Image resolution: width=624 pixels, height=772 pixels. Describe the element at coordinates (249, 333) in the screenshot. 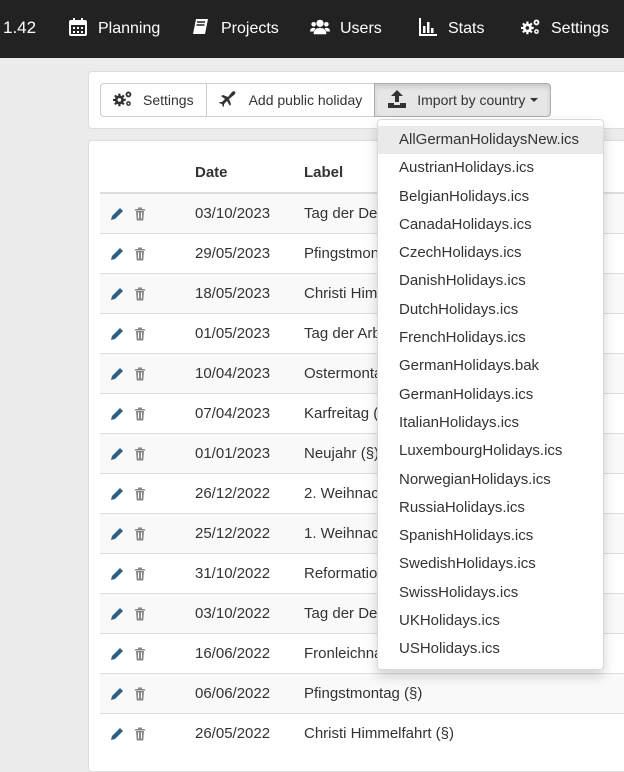

I see `row-date: 01/05/2023` at that location.